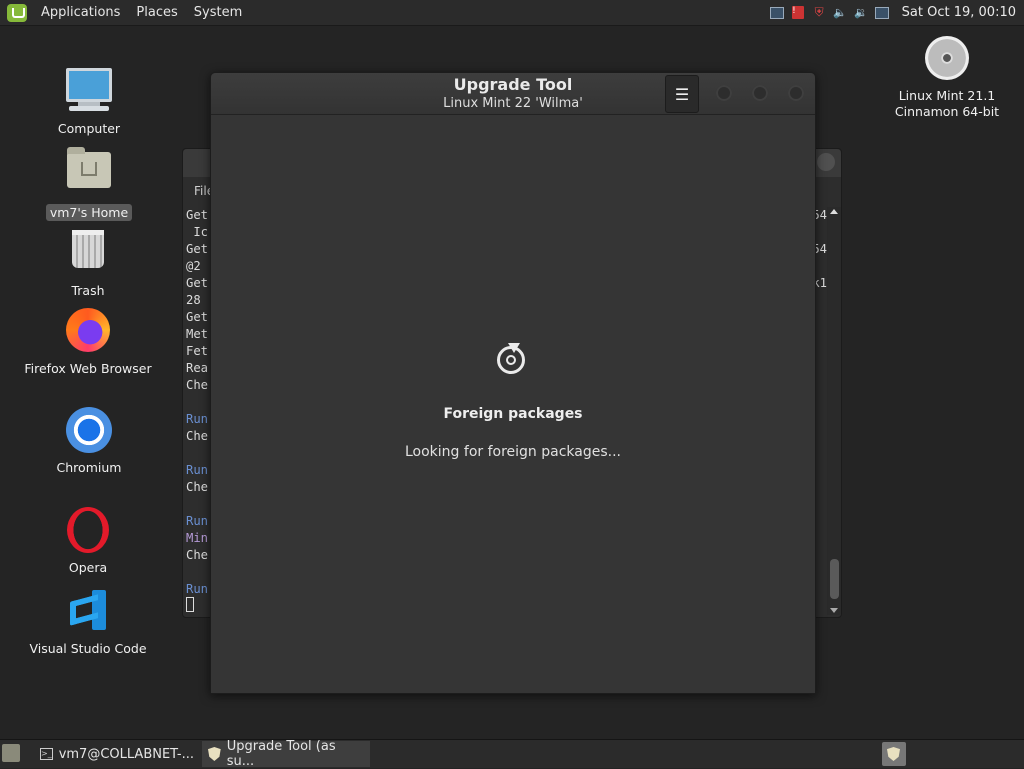 The image size is (1024, 769). Describe the element at coordinates (89, 173) in the screenshot. I see `home-folder-icon` at that location.